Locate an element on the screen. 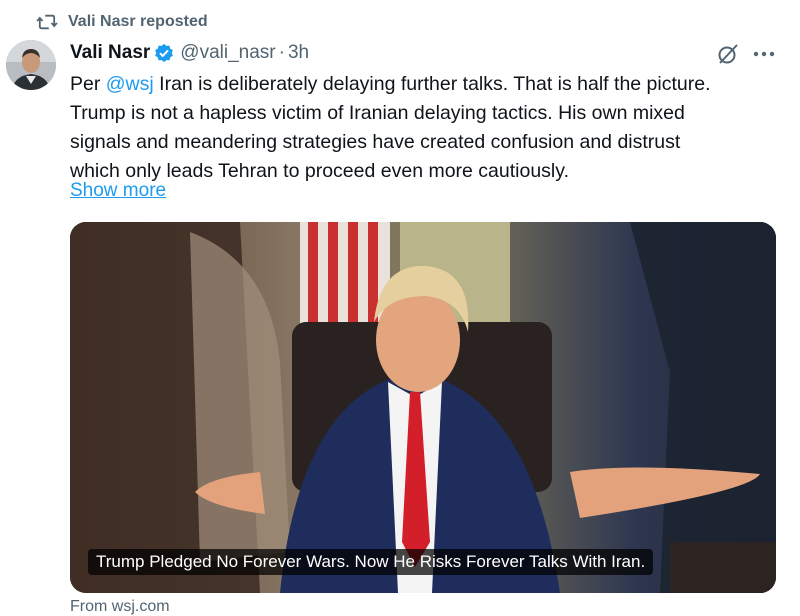 Image resolution: width=800 pixels, height=616 pixels. avatar is located at coordinates (31, 65).